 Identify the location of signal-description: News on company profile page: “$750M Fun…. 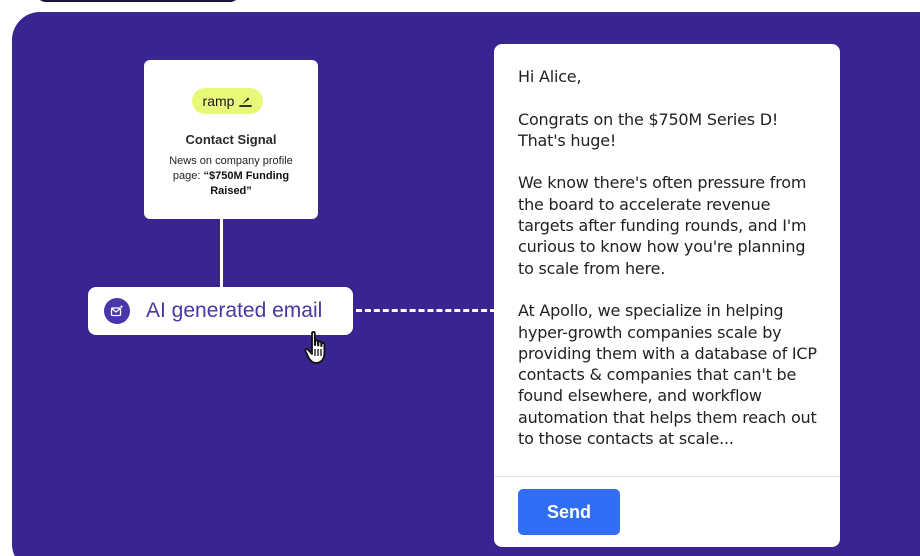
(231, 176).